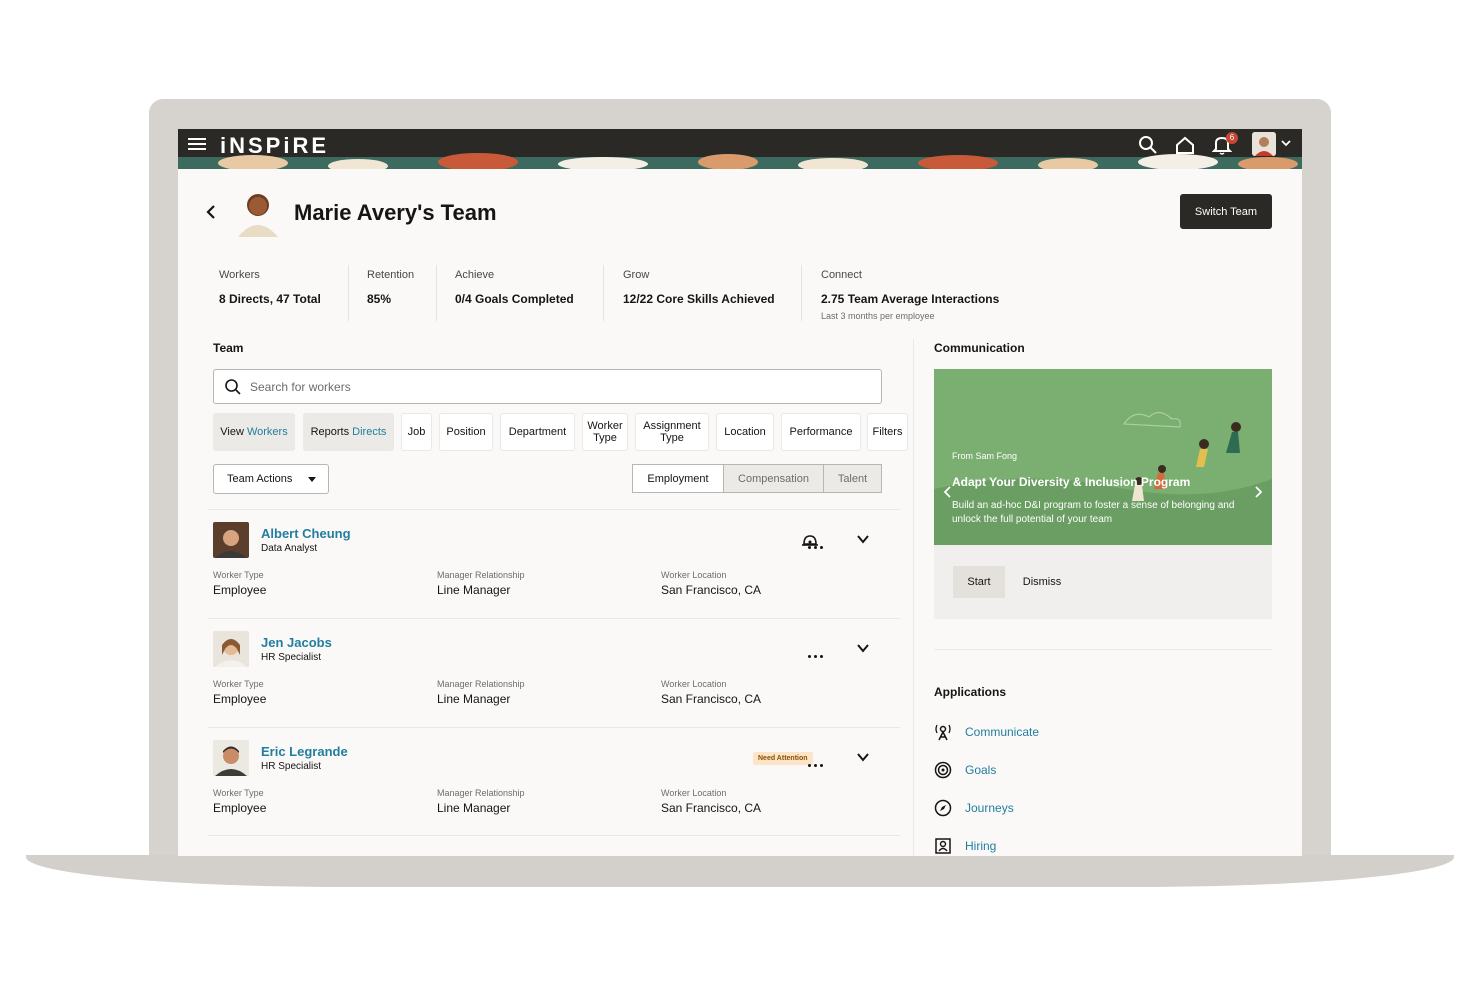  I want to click on worker-role: HR Specialist, so click(291, 657).